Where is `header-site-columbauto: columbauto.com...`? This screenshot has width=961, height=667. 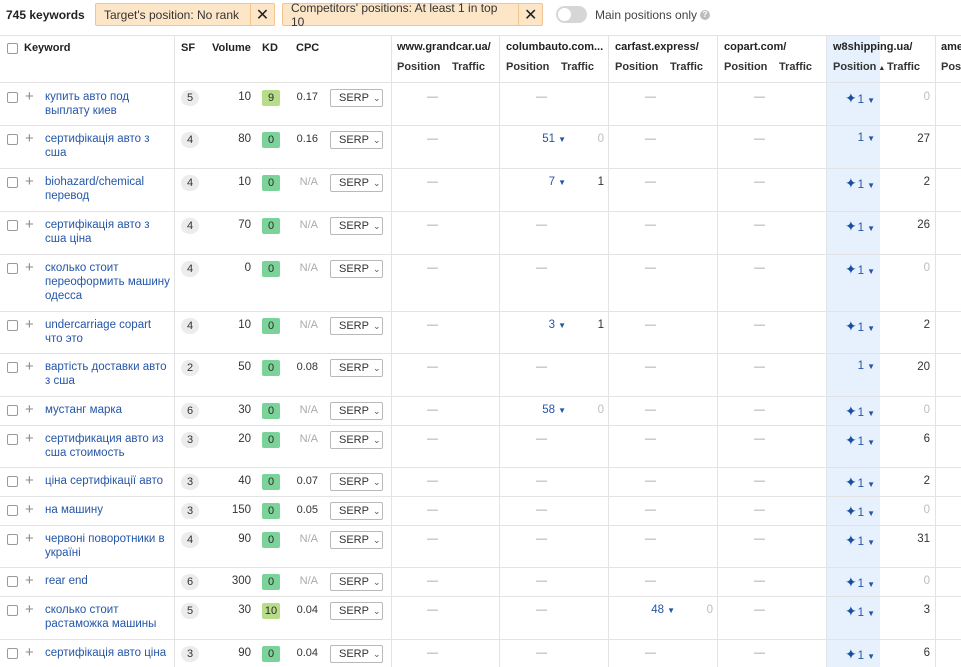 header-site-columbauto: columbauto.com... is located at coordinates (554, 47).